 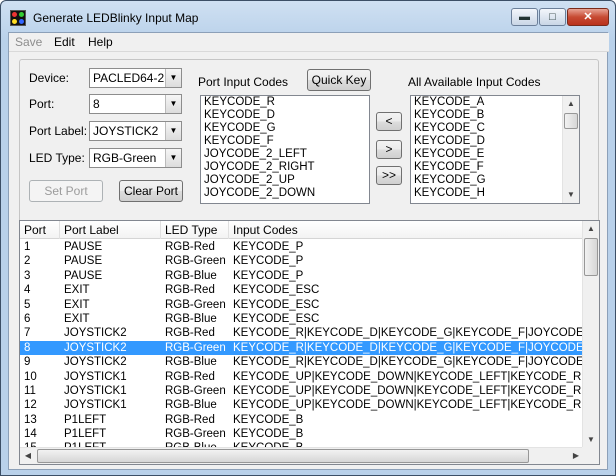 What do you see at coordinates (18, 18) in the screenshot?
I see `app-icon` at bounding box center [18, 18].